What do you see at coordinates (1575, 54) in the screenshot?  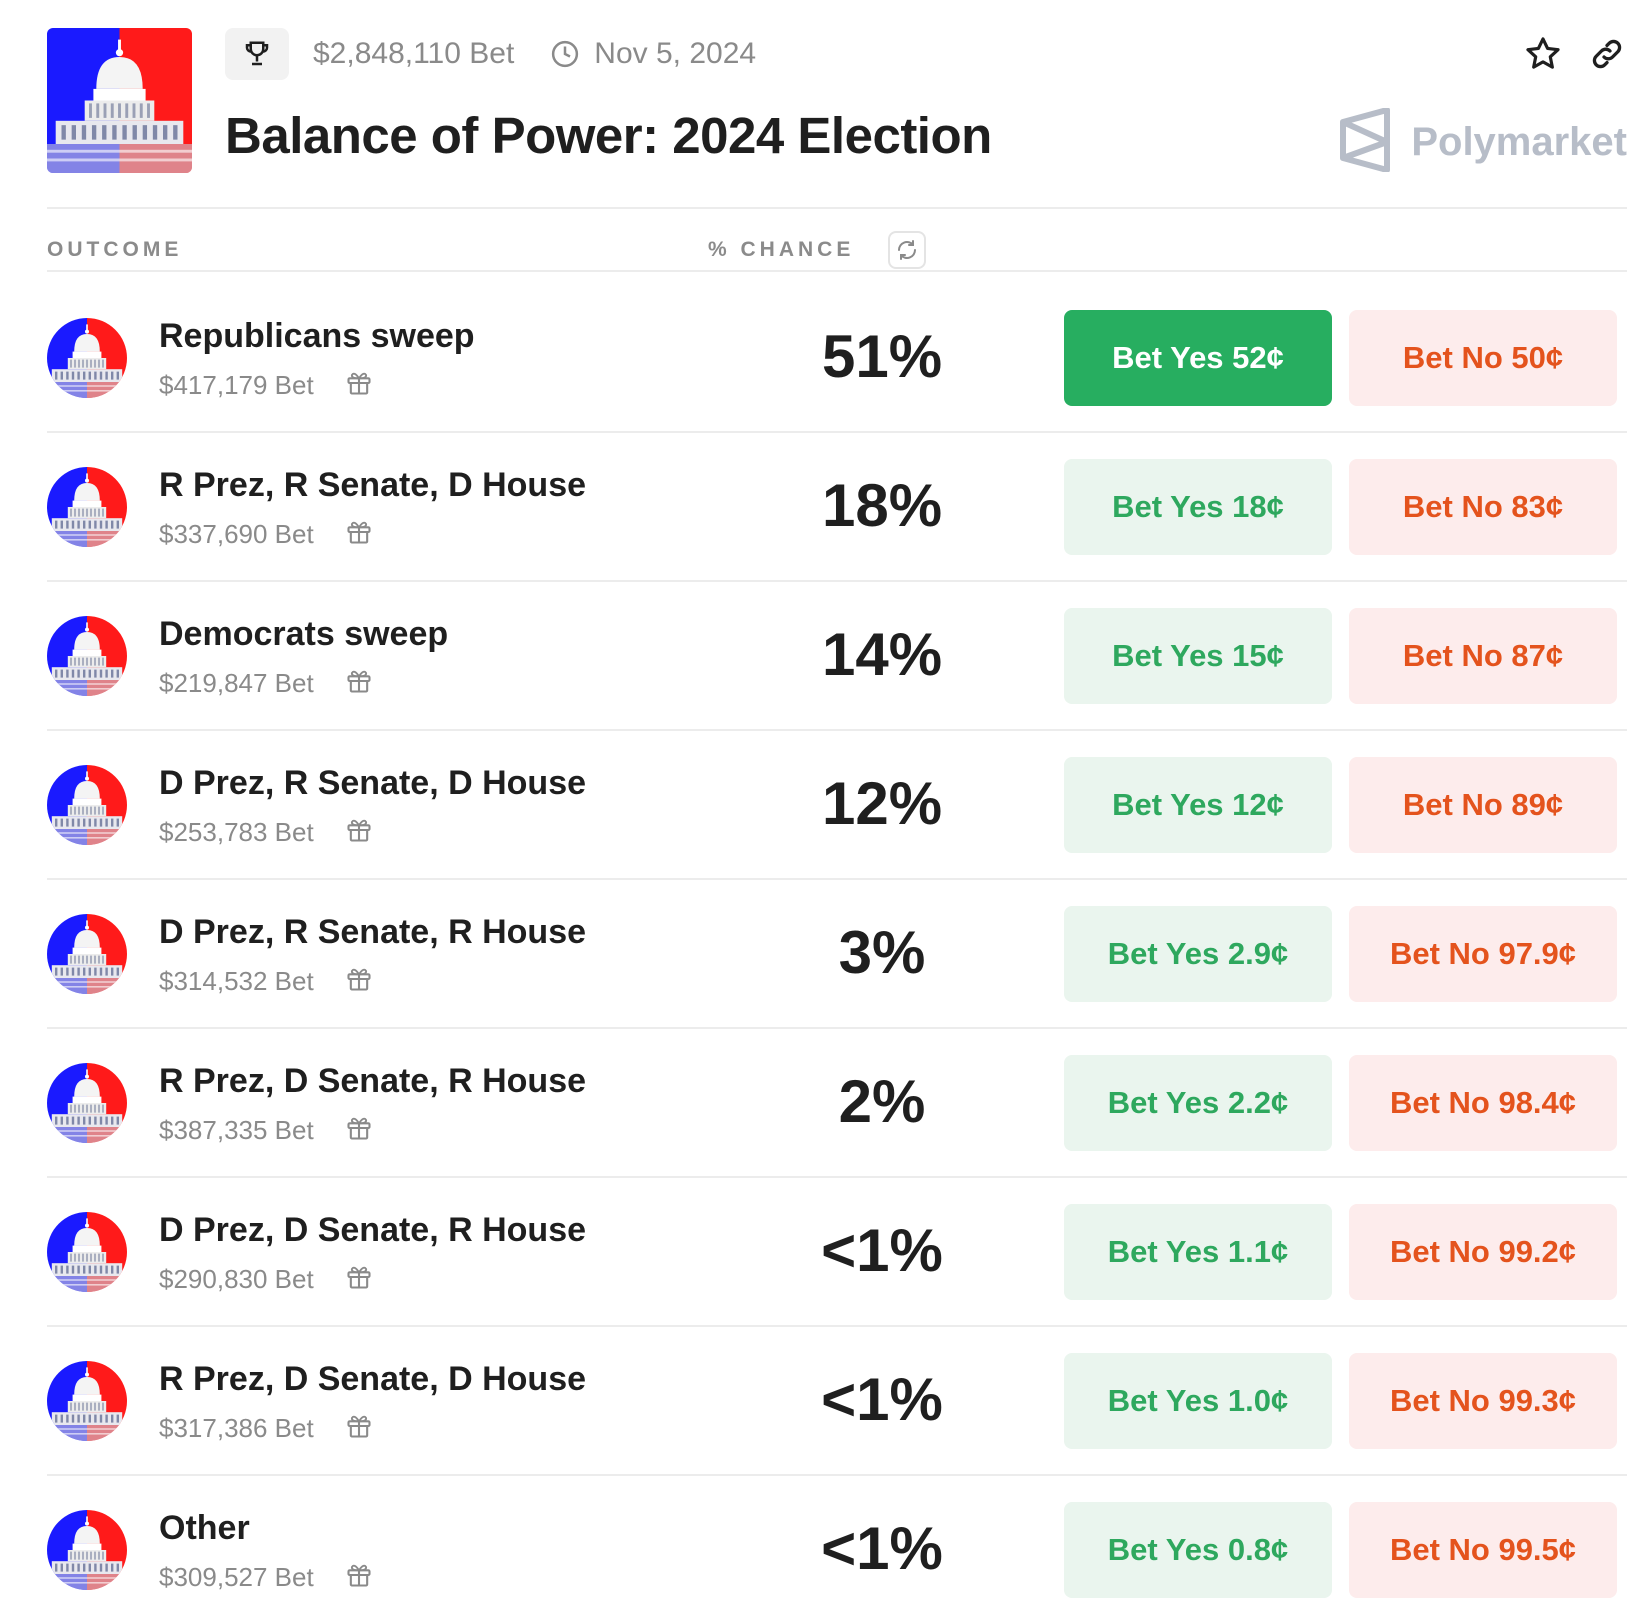 I see `header-actions` at bounding box center [1575, 54].